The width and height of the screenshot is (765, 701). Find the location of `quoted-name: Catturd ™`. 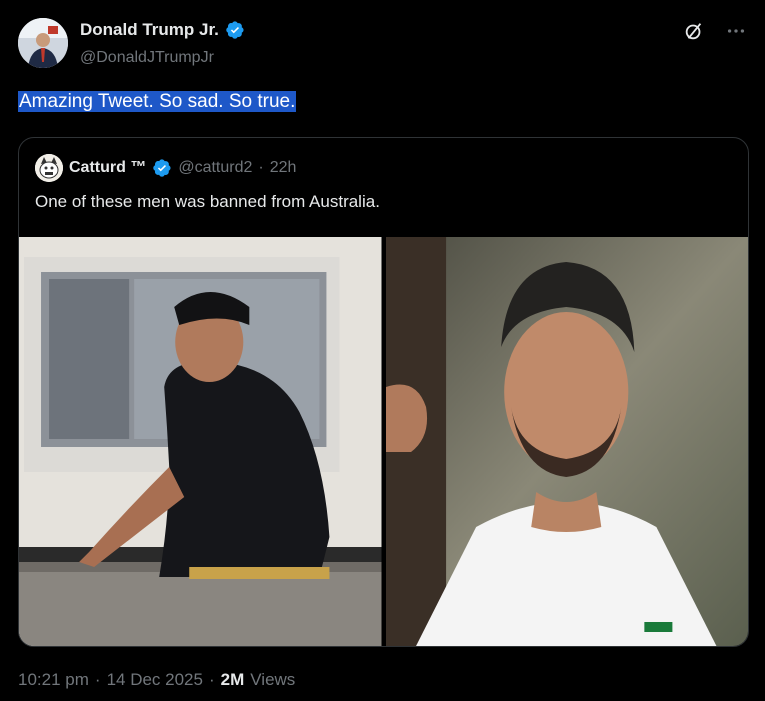

quoted-name: Catturd ™ is located at coordinates (107, 168).